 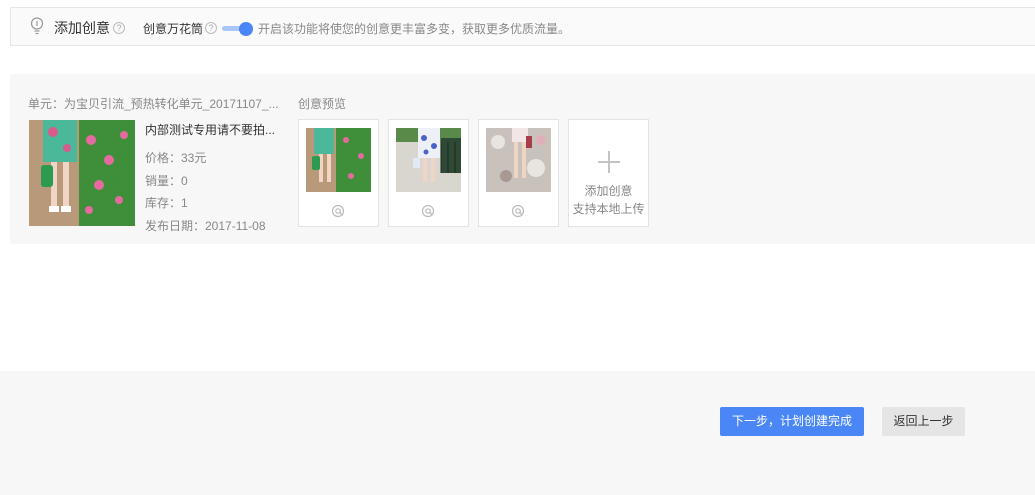 I want to click on product-publish-date: 发布日期：2017-11-08, so click(x=205, y=226).